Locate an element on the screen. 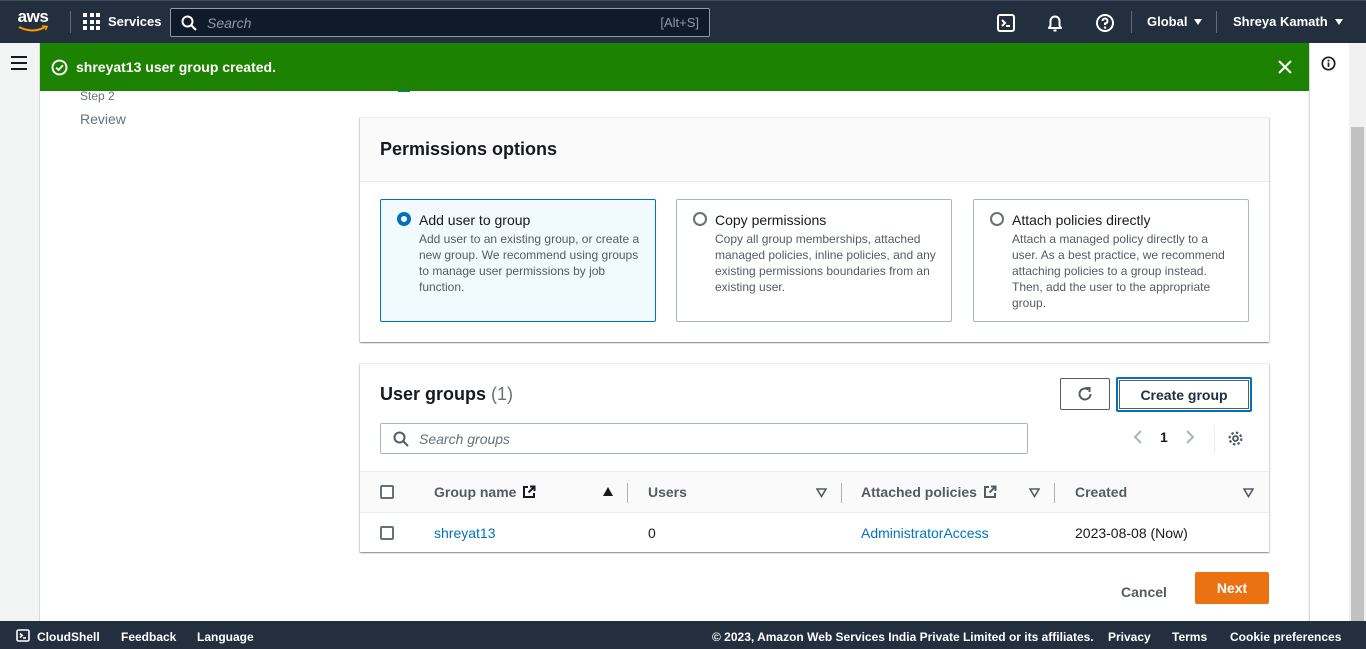 This screenshot has height=649, width=1366. policy-link: AdministratorAccess is located at coordinates (925, 533).